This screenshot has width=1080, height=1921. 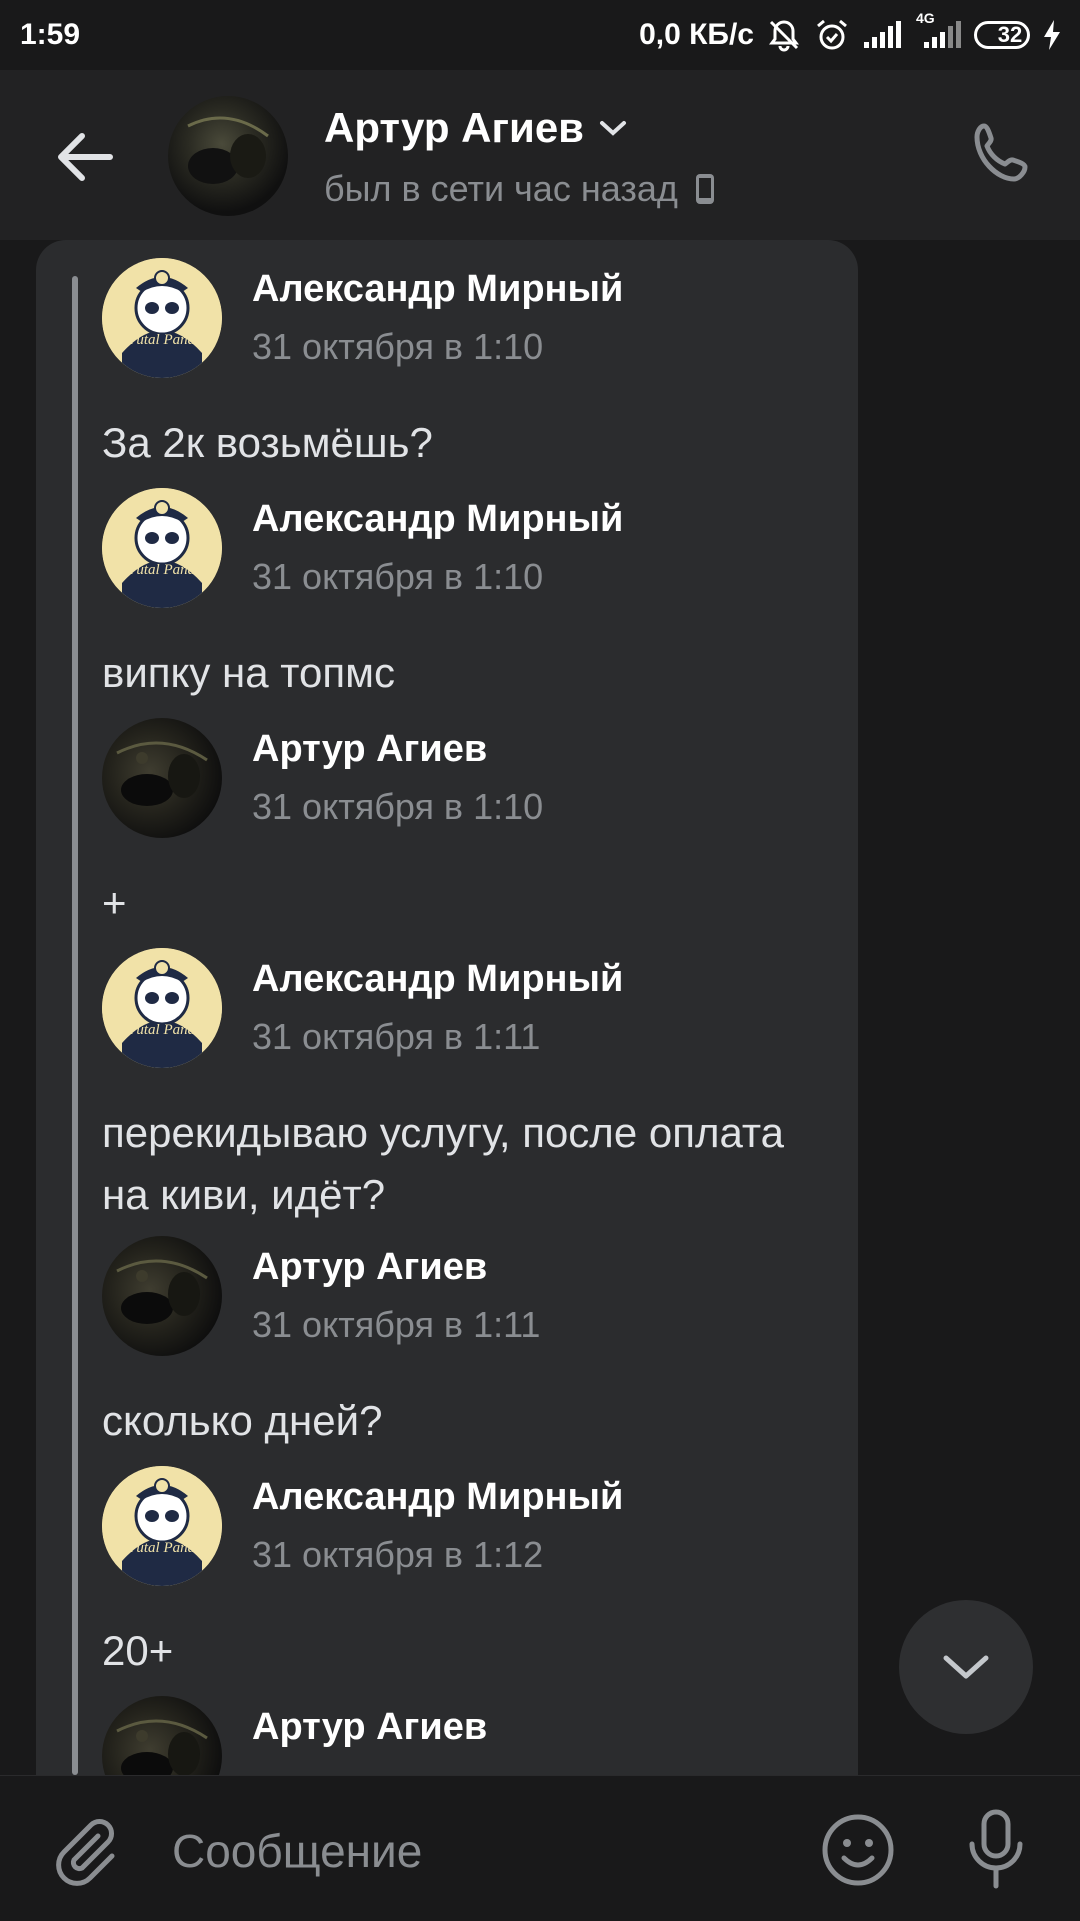 What do you see at coordinates (114, 902) in the screenshot?
I see `message-text: +` at bounding box center [114, 902].